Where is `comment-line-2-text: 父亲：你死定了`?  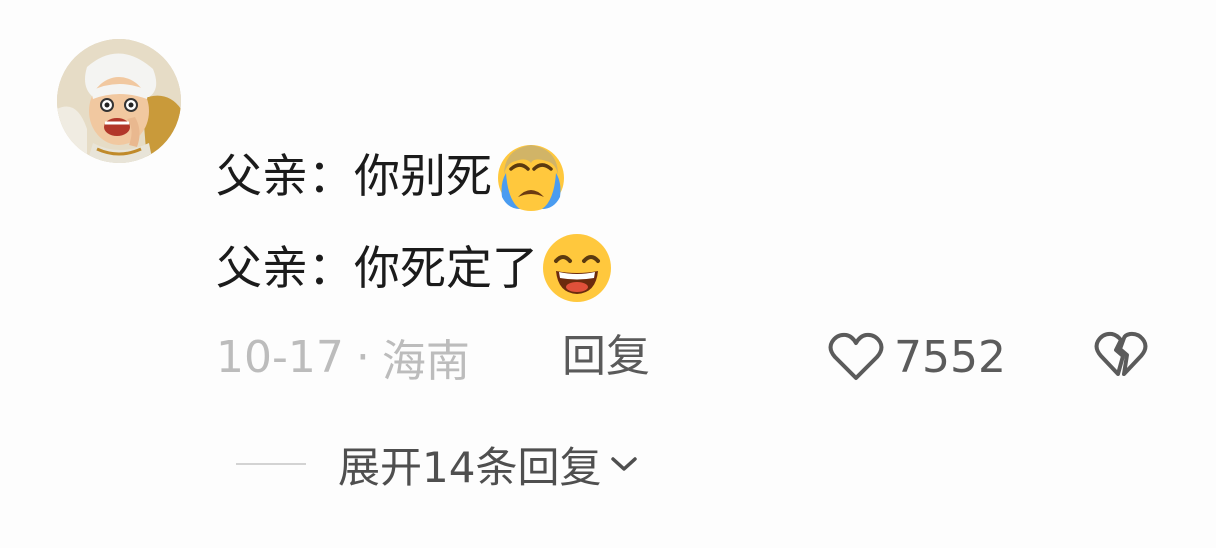 comment-line-2-text: 父亲：你死定了 is located at coordinates (377, 268).